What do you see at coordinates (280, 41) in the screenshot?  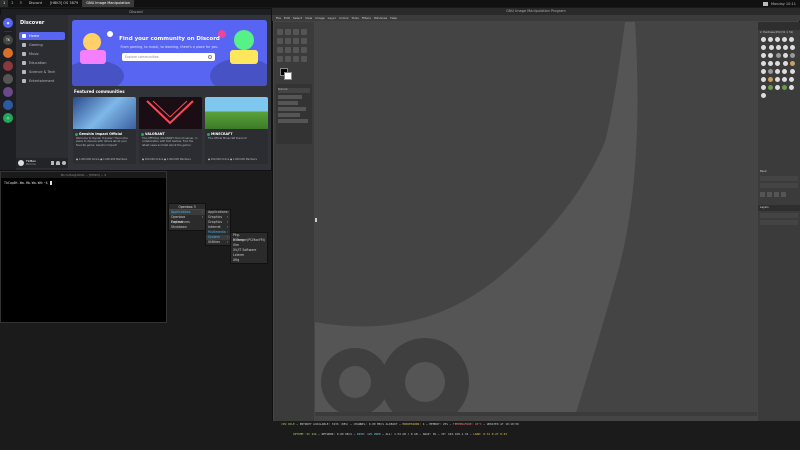 I see `transform-icon` at bounding box center [280, 41].